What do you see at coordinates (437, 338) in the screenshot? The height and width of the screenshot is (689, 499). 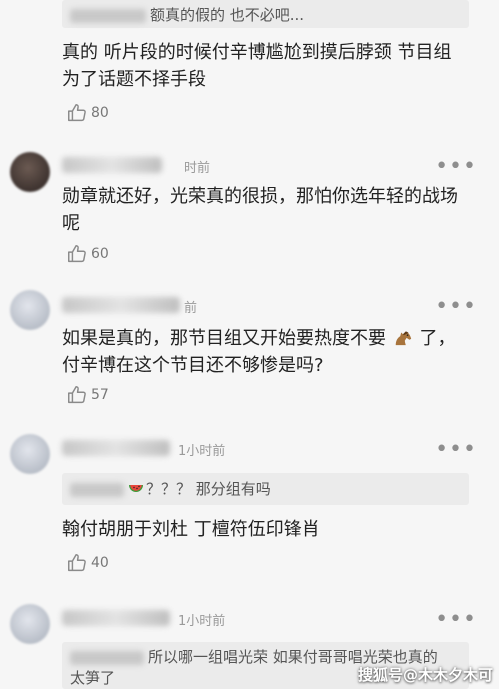 I see `comment-text-line1-end: 了，` at bounding box center [437, 338].